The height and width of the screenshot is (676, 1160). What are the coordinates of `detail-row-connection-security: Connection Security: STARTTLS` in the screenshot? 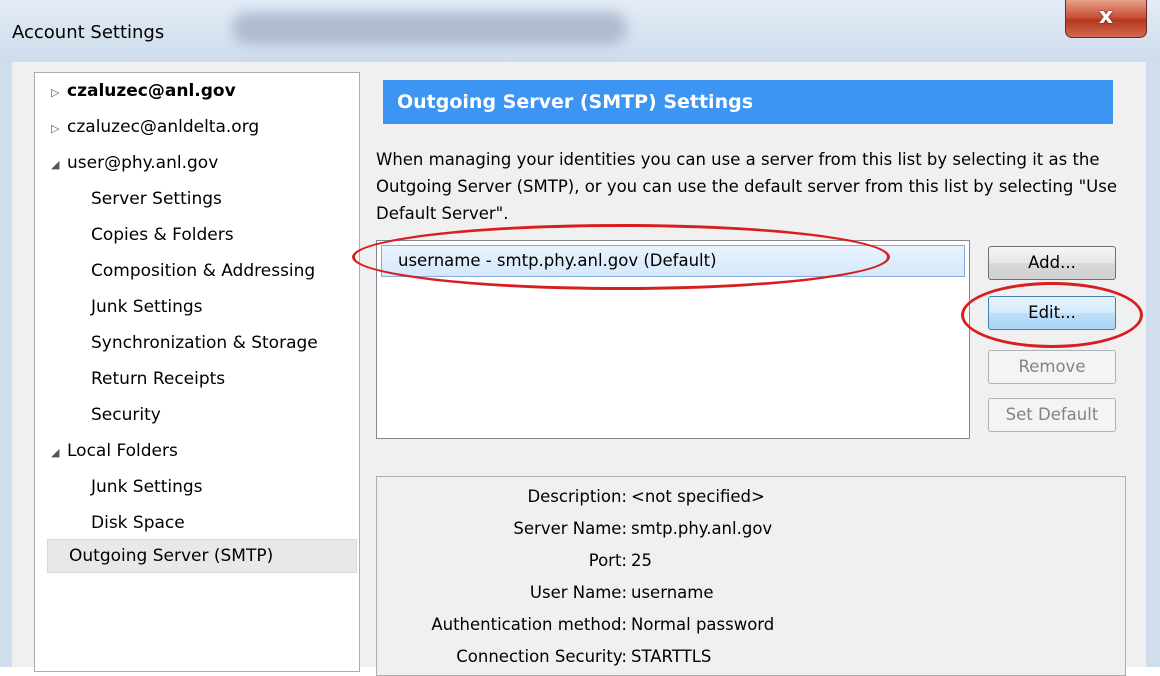 It's located at (584, 656).